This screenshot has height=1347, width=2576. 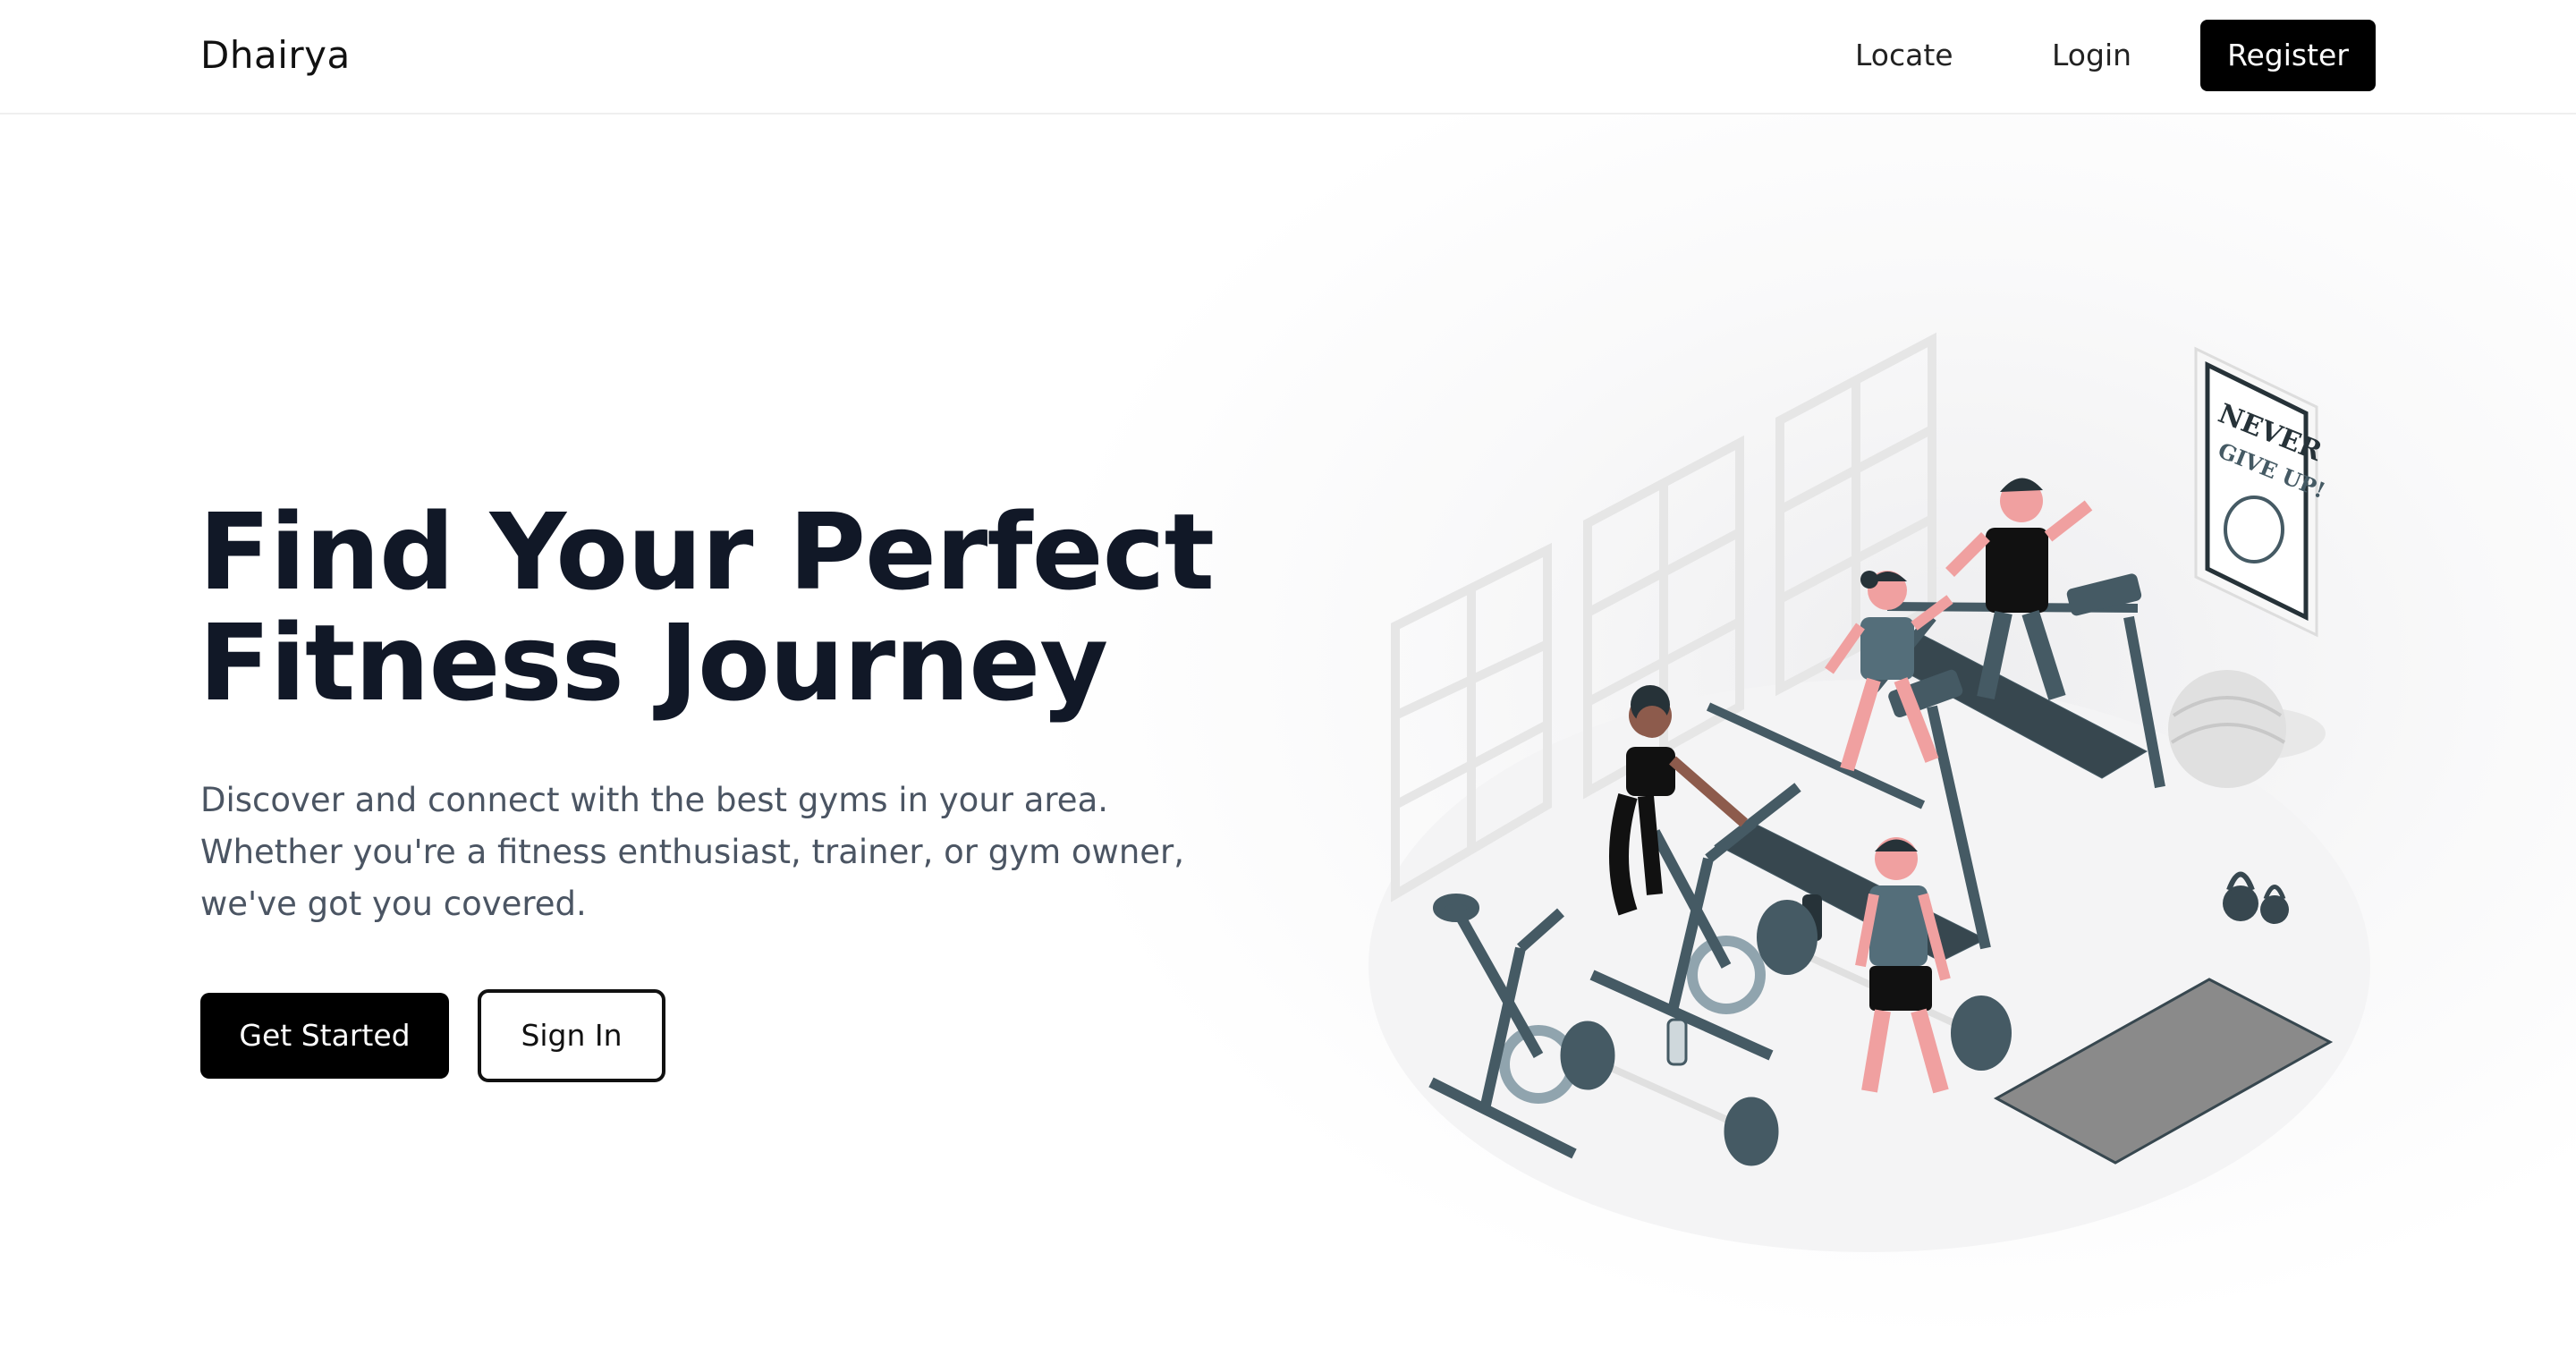 What do you see at coordinates (1904, 55) in the screenshot?
I see `nav-locate-link: Locate` at bounding box center [1904, 55].